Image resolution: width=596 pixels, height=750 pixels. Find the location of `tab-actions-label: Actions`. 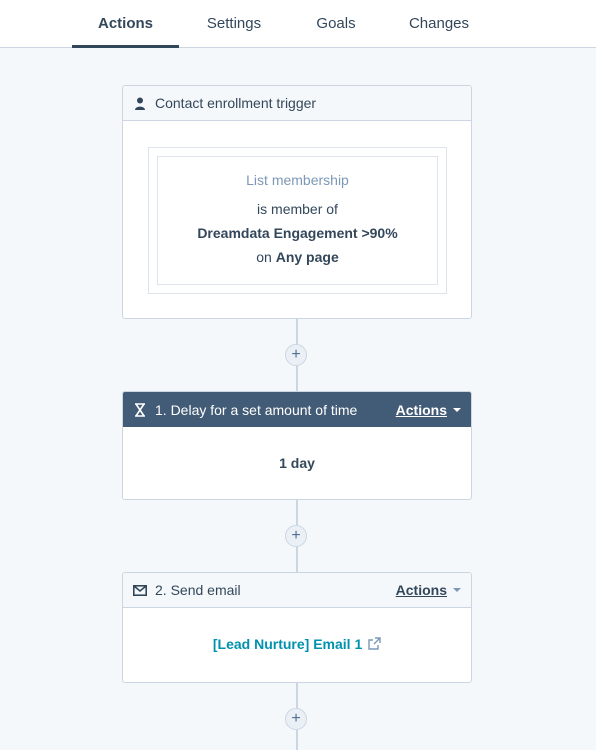

tab-actions-label: Actions is located at coordinates (125, 23).